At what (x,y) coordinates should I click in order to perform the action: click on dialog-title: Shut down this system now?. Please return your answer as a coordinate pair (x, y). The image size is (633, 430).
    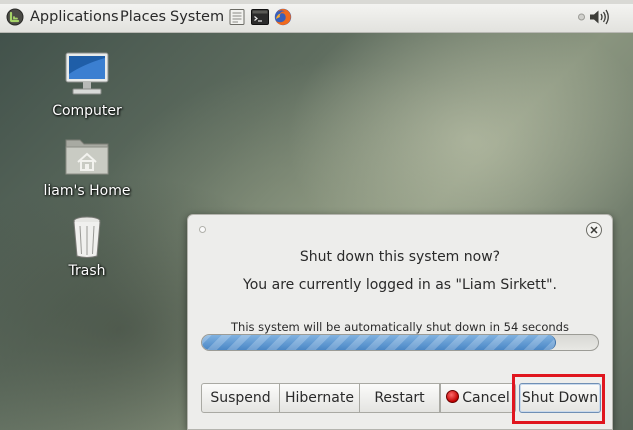
    Looking at the image, I should click on (400, 257).